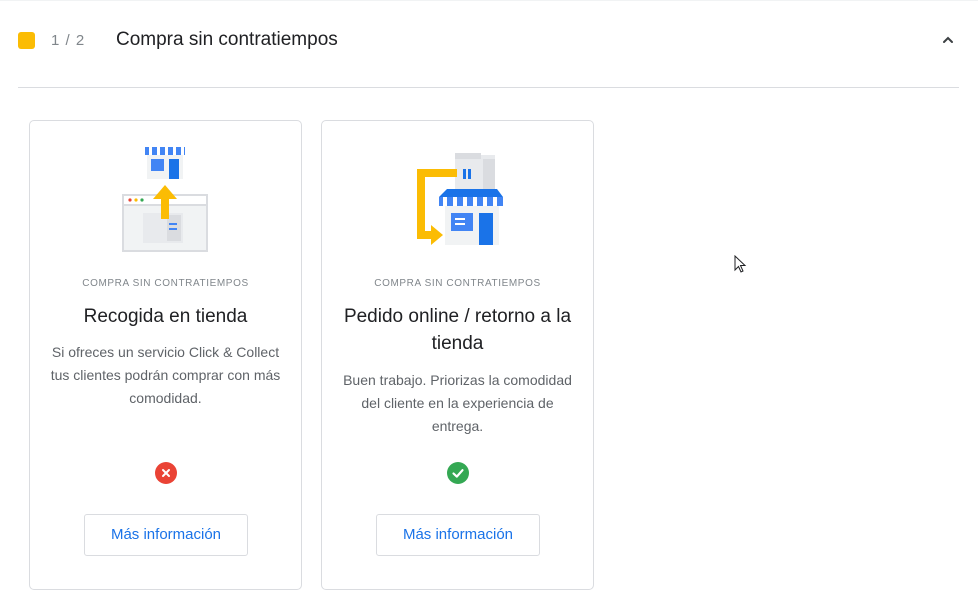 The image size is (978, 590). What do you see at coordinates (457, 330) in the screenshot?
I see `card-title: Pedido online / retorno a la tienda` at bounding box center [457, 330].